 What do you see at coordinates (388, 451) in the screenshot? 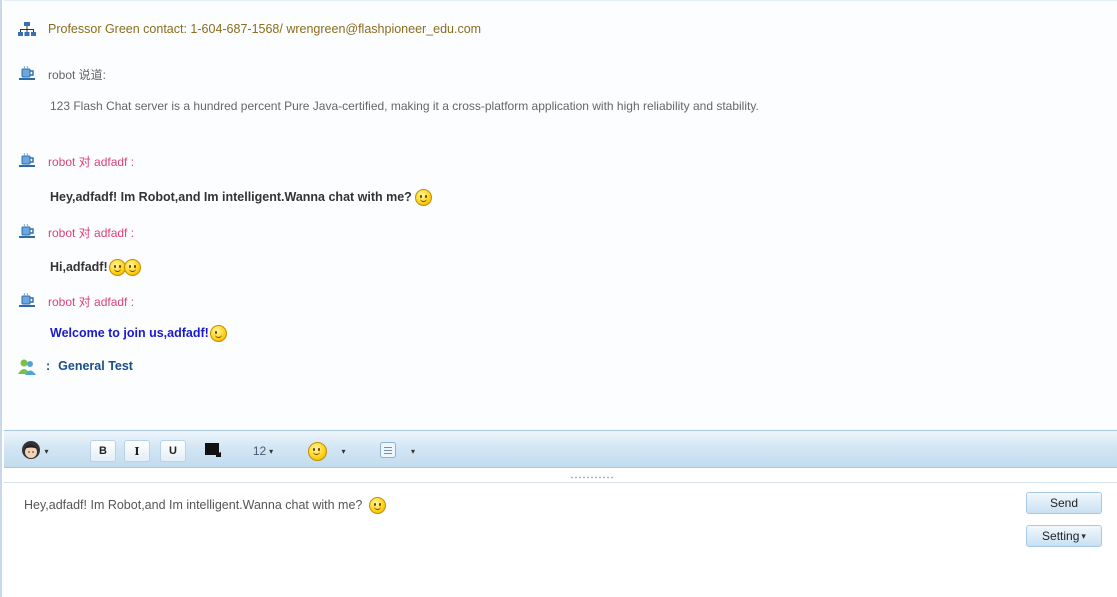
I see `alignment-icon` at bounding box center [388, 451].